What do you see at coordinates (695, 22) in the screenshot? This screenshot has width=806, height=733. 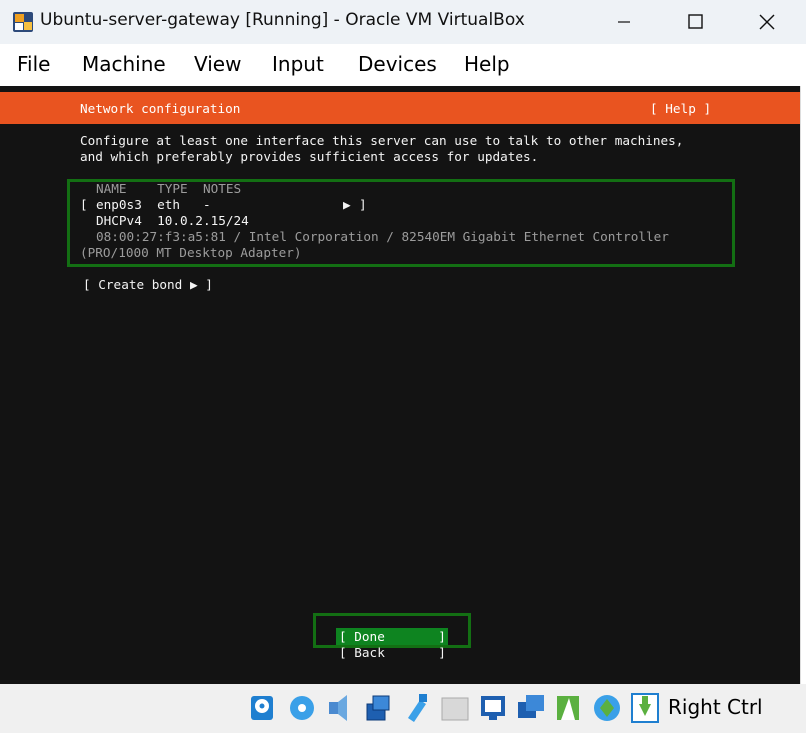 I see `maximize-button` at bounding box center [695, 22].